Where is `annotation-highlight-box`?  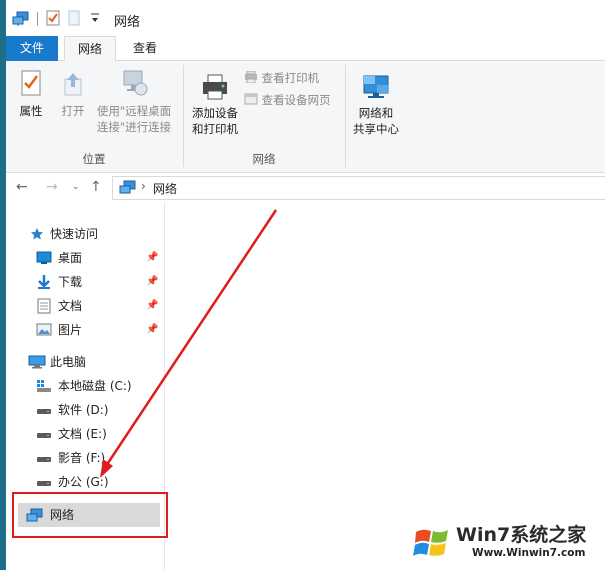 annotation-highlight-box is located at coordinates (90, 515).